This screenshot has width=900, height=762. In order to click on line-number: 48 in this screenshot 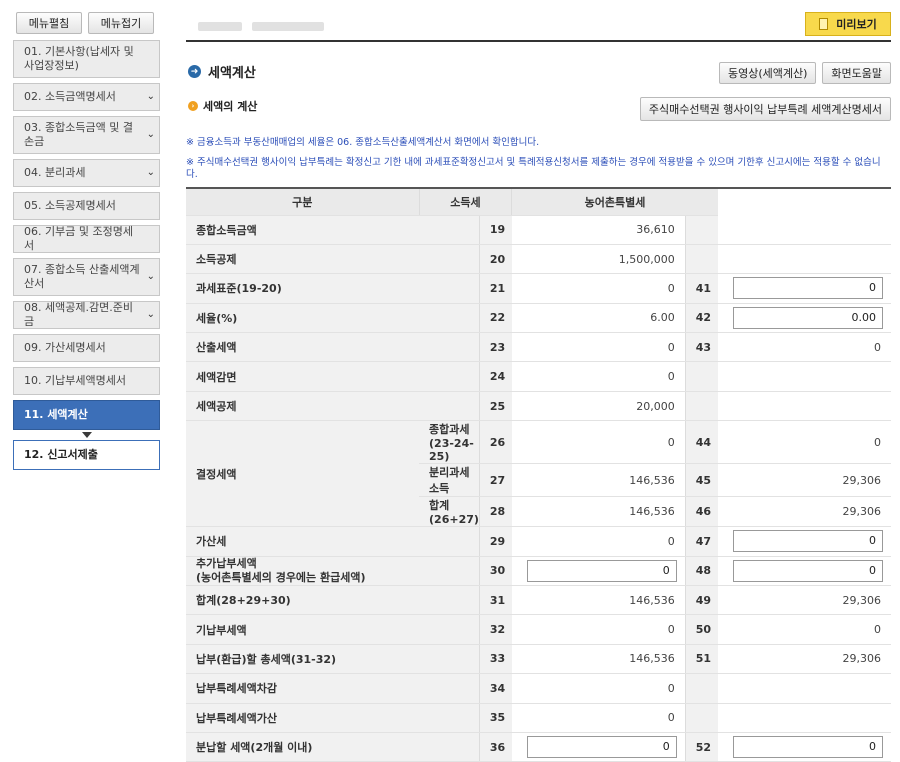, I will do `click(701, 571)`.